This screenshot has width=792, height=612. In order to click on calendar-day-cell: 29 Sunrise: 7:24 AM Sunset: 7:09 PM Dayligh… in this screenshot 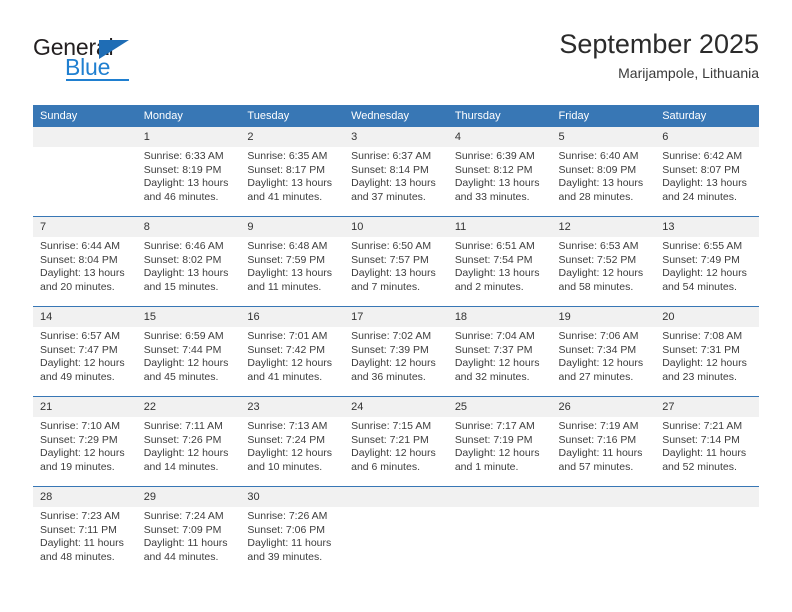, I will do `click(188, 531)`.